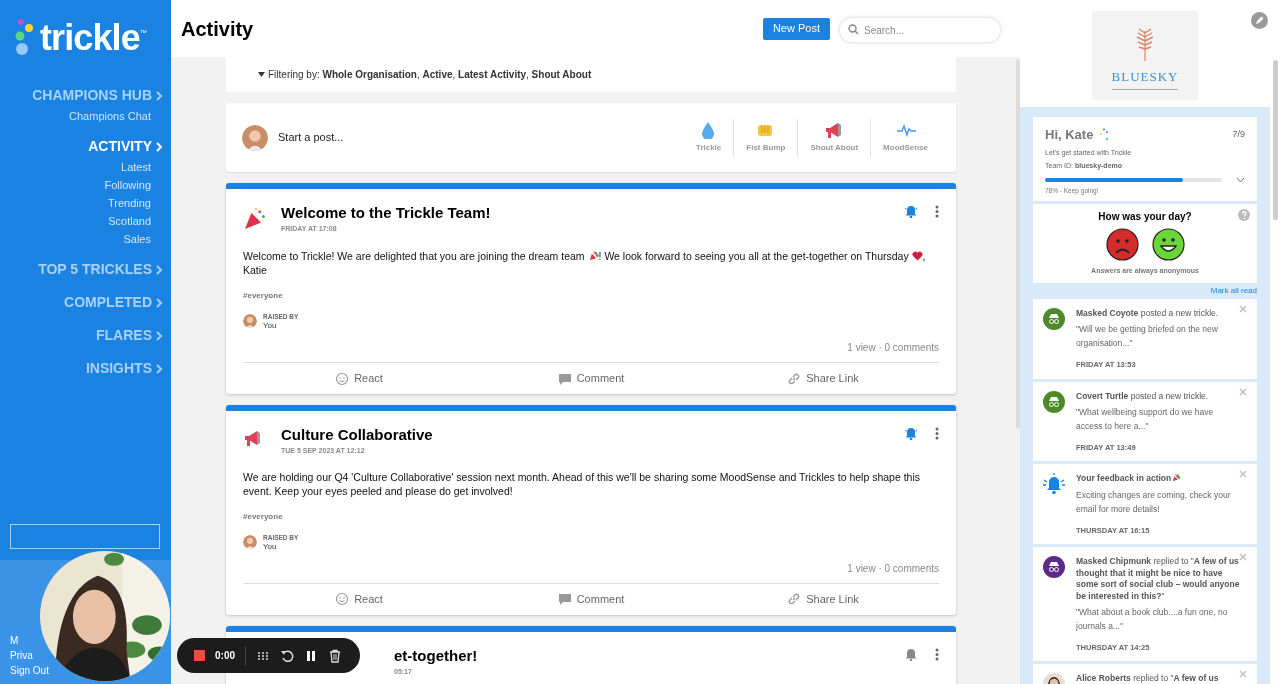 The height and width of the screenshot is (684, 1280). Describe the element at coordinates (1154, 502) in the screenshot. I see `notification-quote: Exciting changes are coming, check your email for more details!` at that location.